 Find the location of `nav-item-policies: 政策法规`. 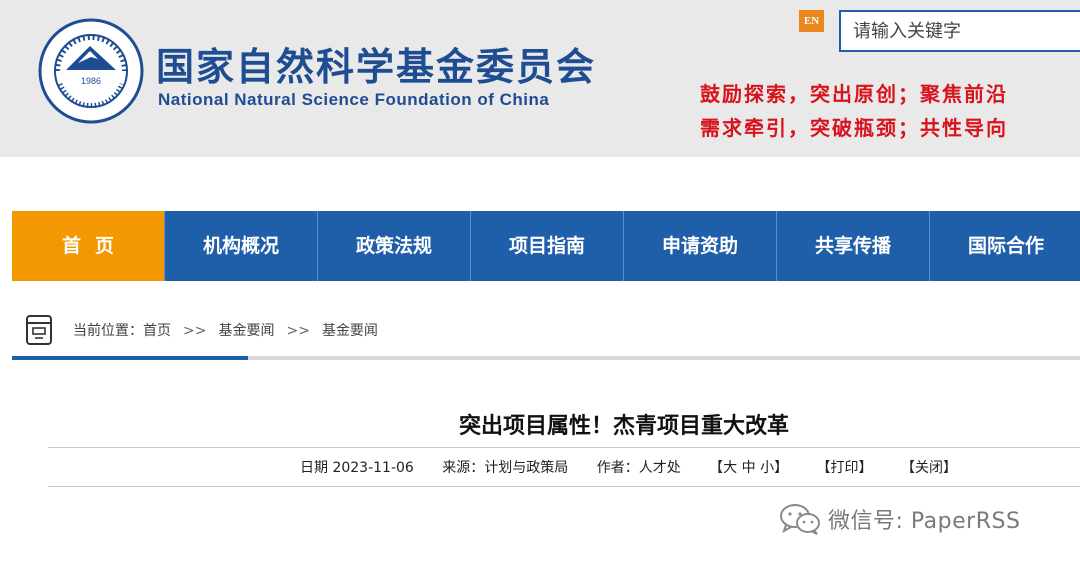

nav-item-policies: 政策法规 is located at coordinates (394, 246).